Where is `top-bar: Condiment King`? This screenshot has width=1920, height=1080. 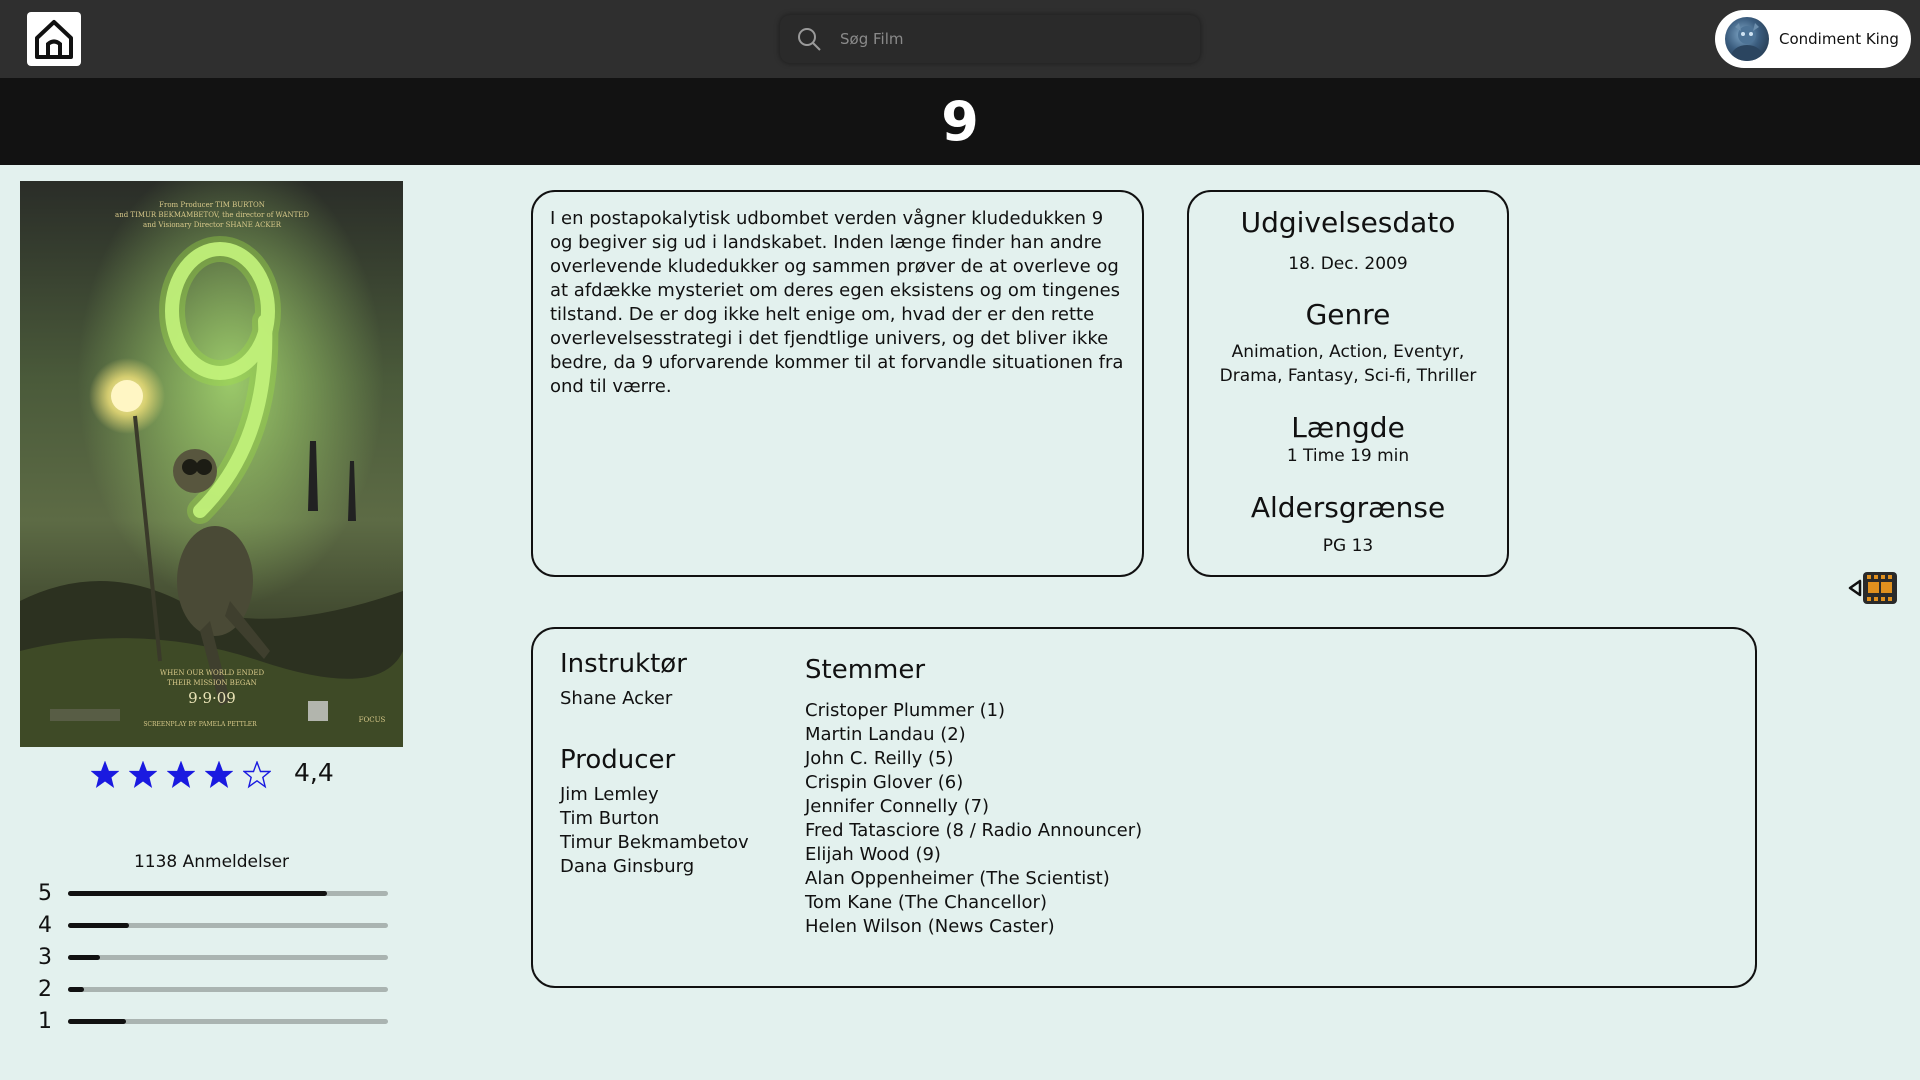
top-bar: Condiment King is located at coordinates (960, 39).